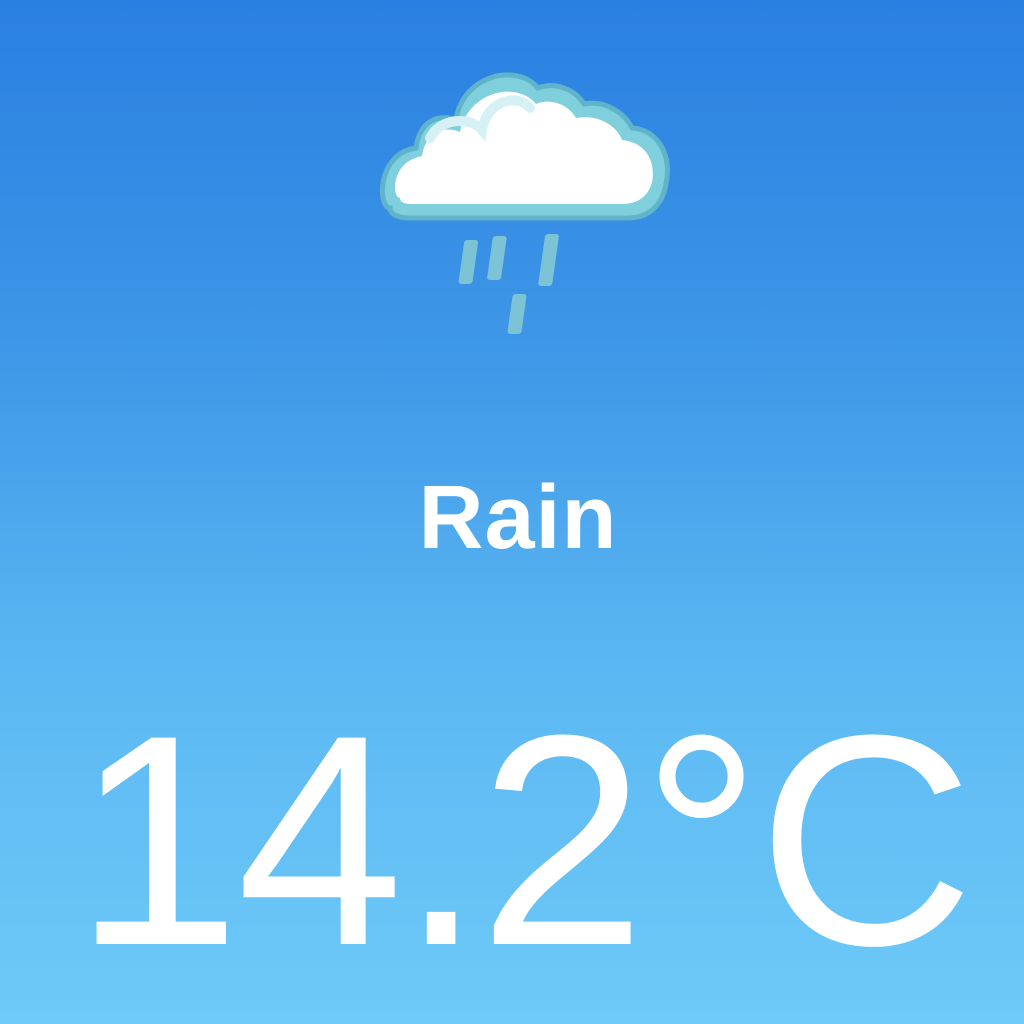 The image size is (1024, 1024). I want to click on weather-condition-label: Rain, so click(518, 518).